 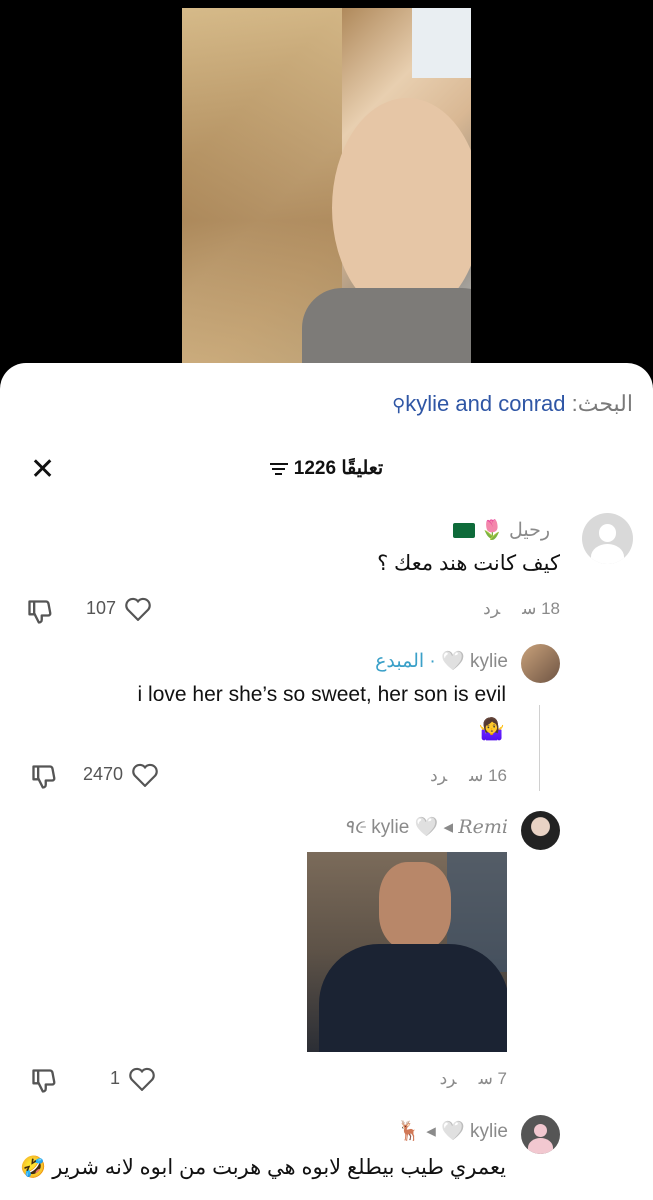 I want to click on comment-time: 18 س, so click(x=541, y=608).